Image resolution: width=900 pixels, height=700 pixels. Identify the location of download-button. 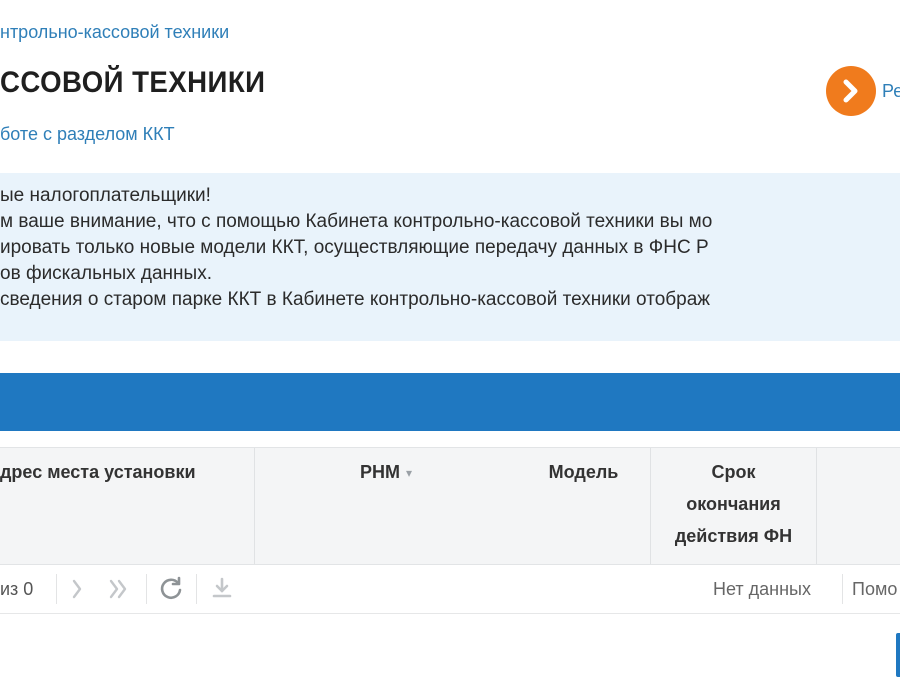
(222, 589).